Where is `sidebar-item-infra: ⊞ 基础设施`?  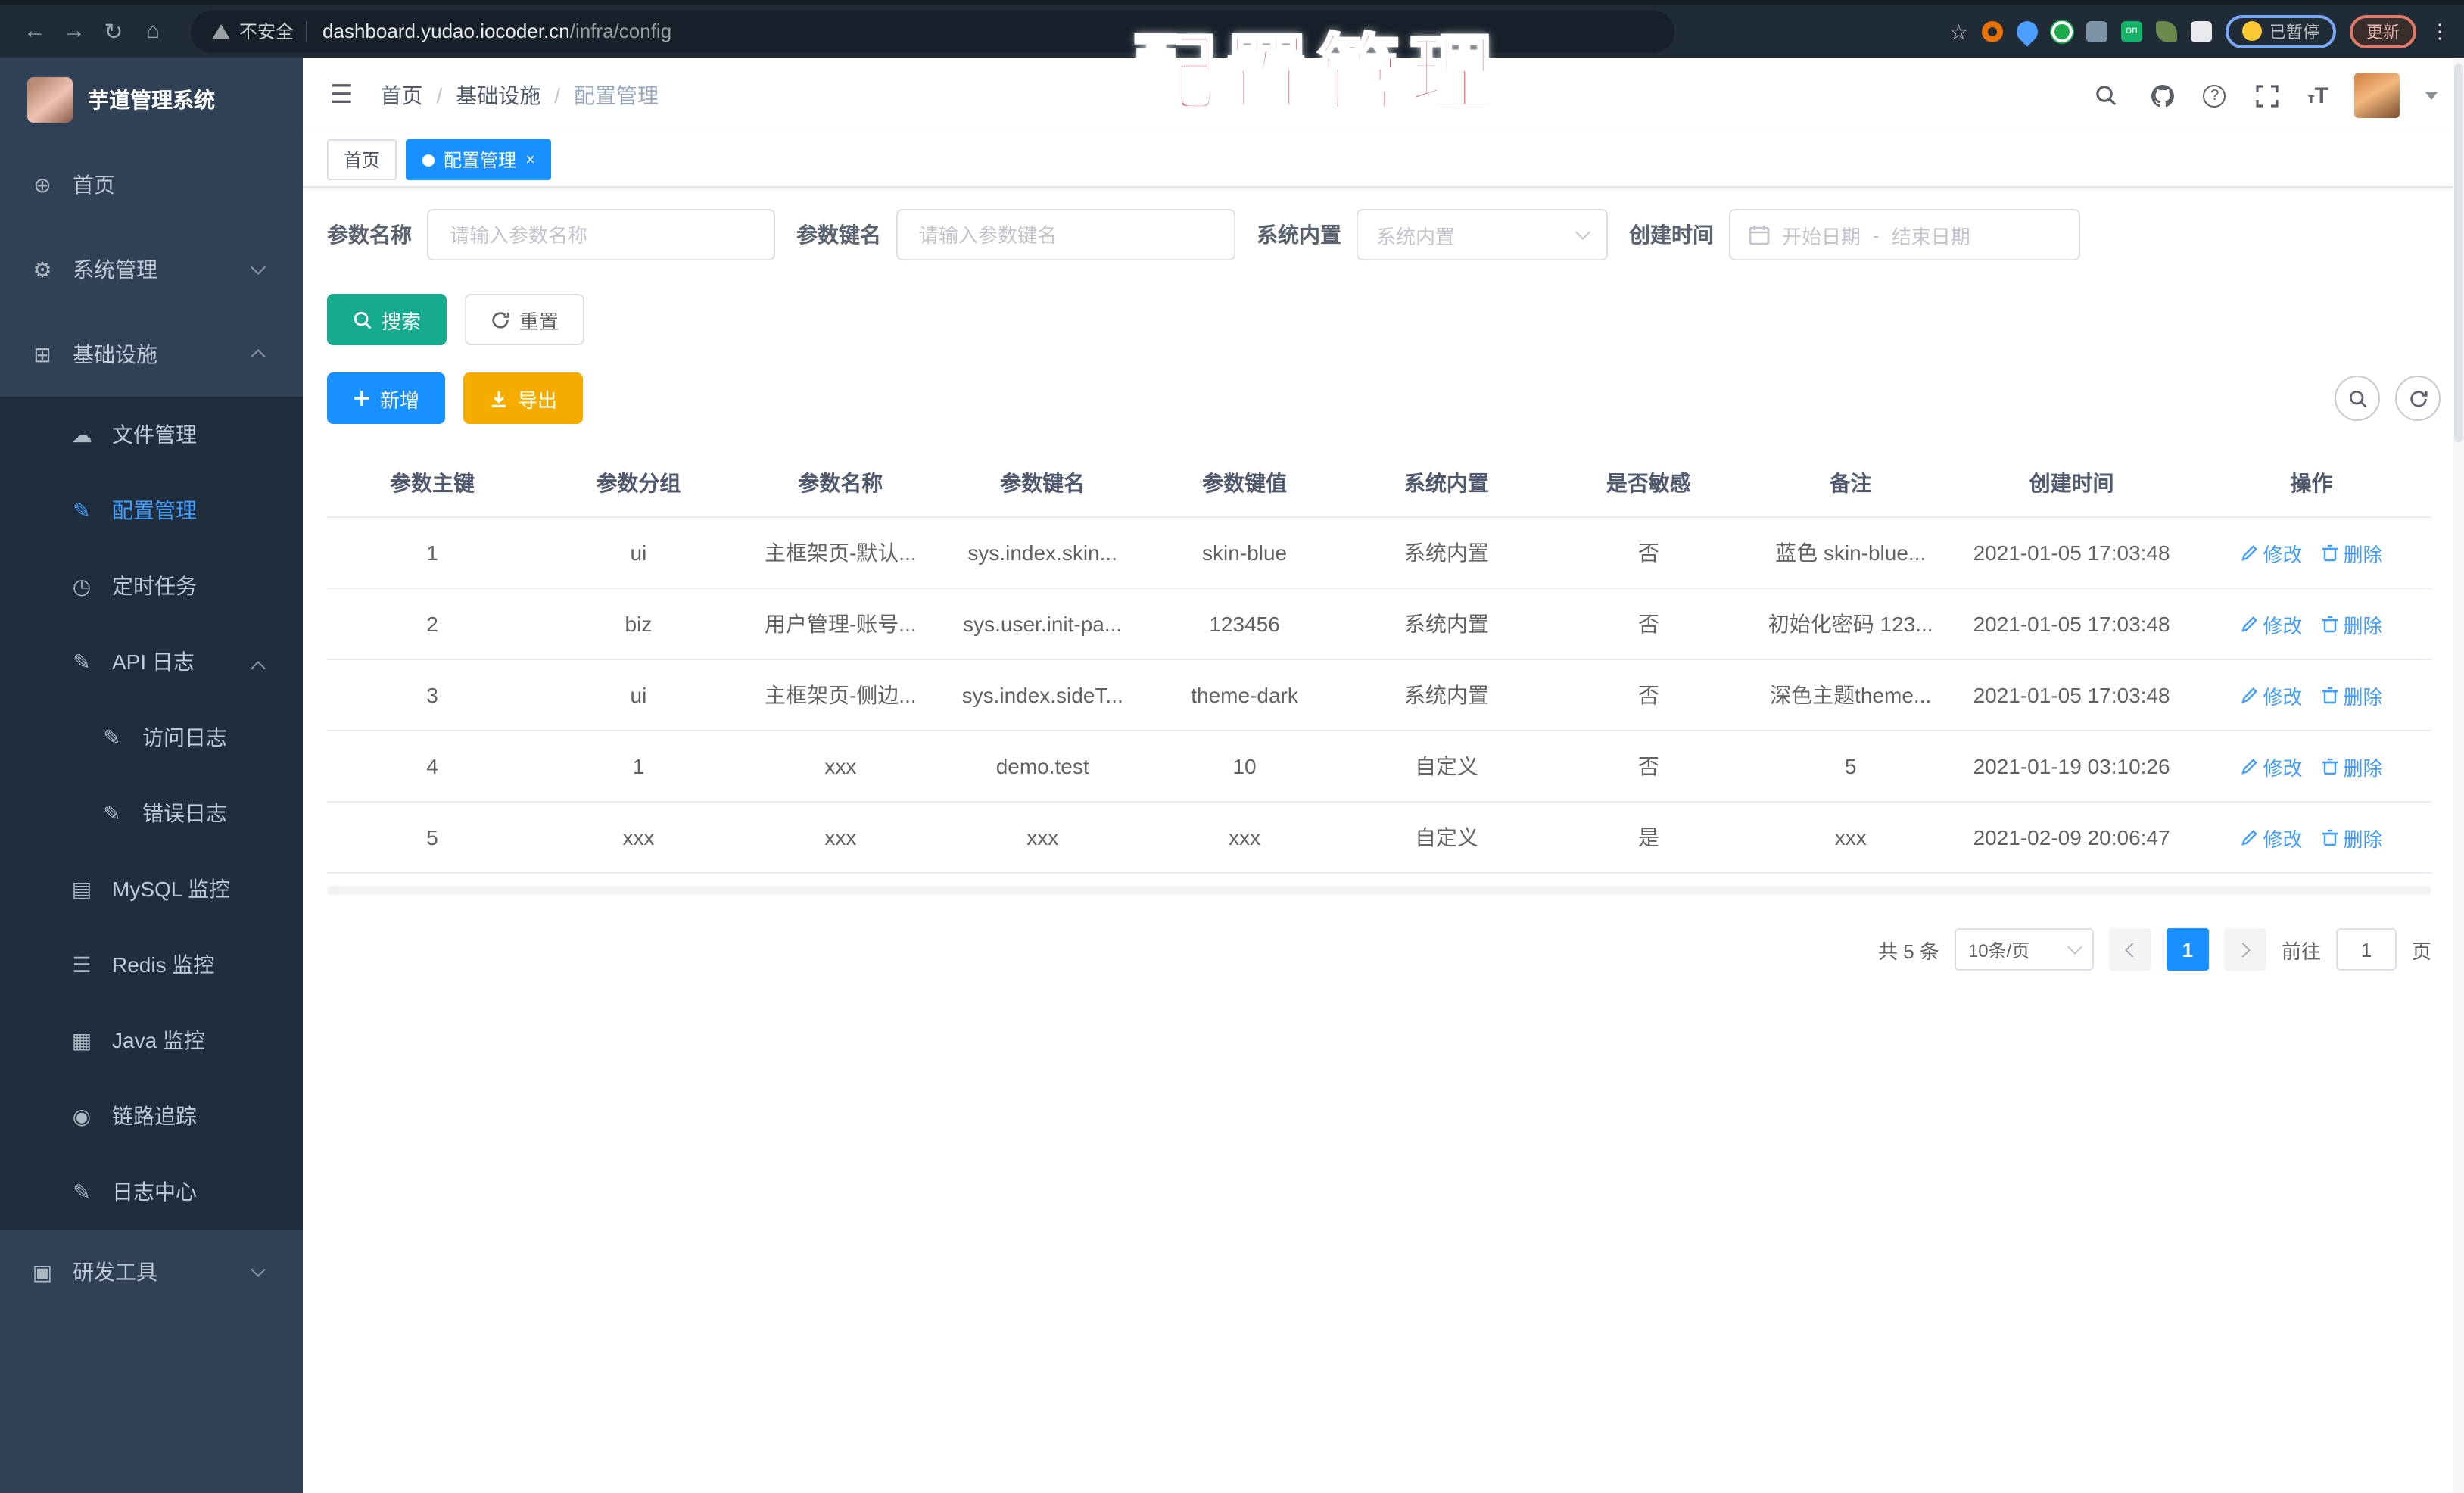
sidebar-item-infra: ⊞ 基础设施 is located at coordinates (151, 354).